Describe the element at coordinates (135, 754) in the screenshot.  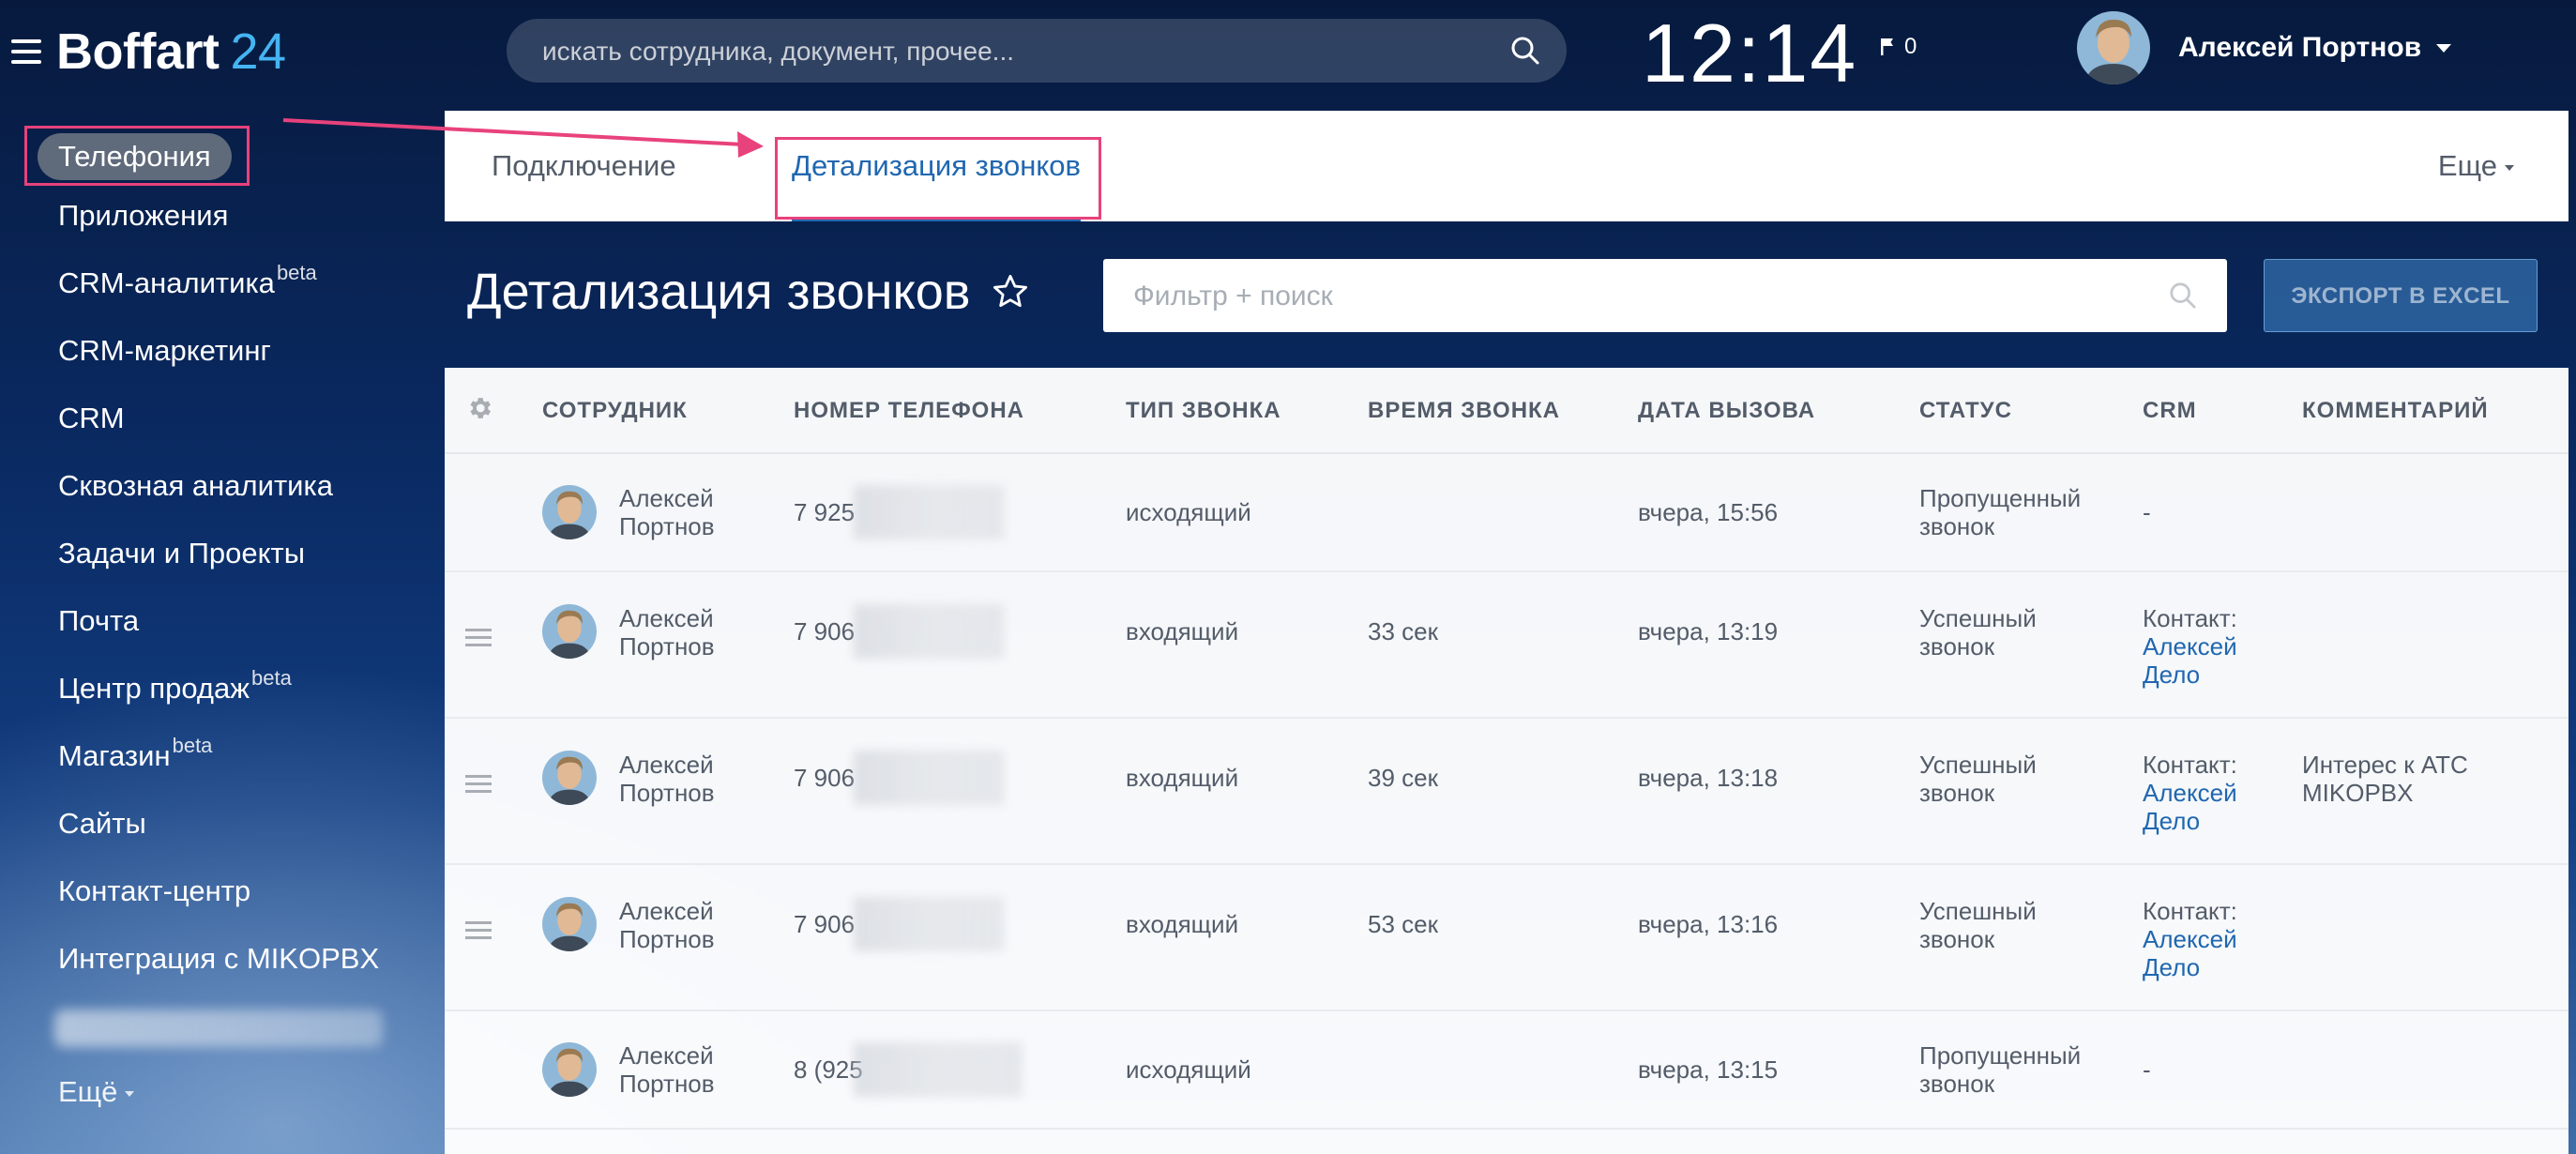
I see `sidebar-item-shop: Магазинbeta` at that location.